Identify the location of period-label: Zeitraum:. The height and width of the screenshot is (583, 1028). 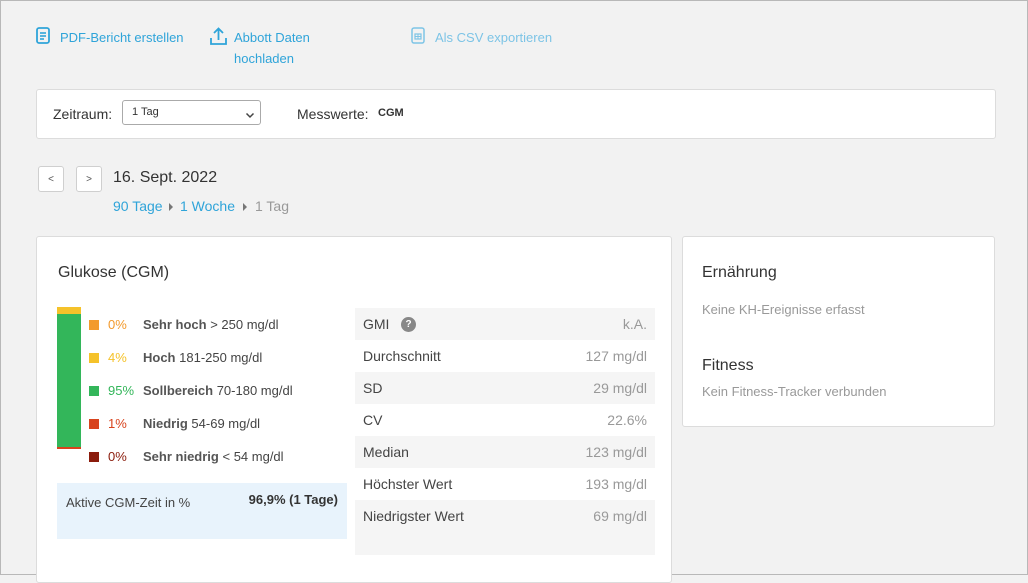
(83, 114).